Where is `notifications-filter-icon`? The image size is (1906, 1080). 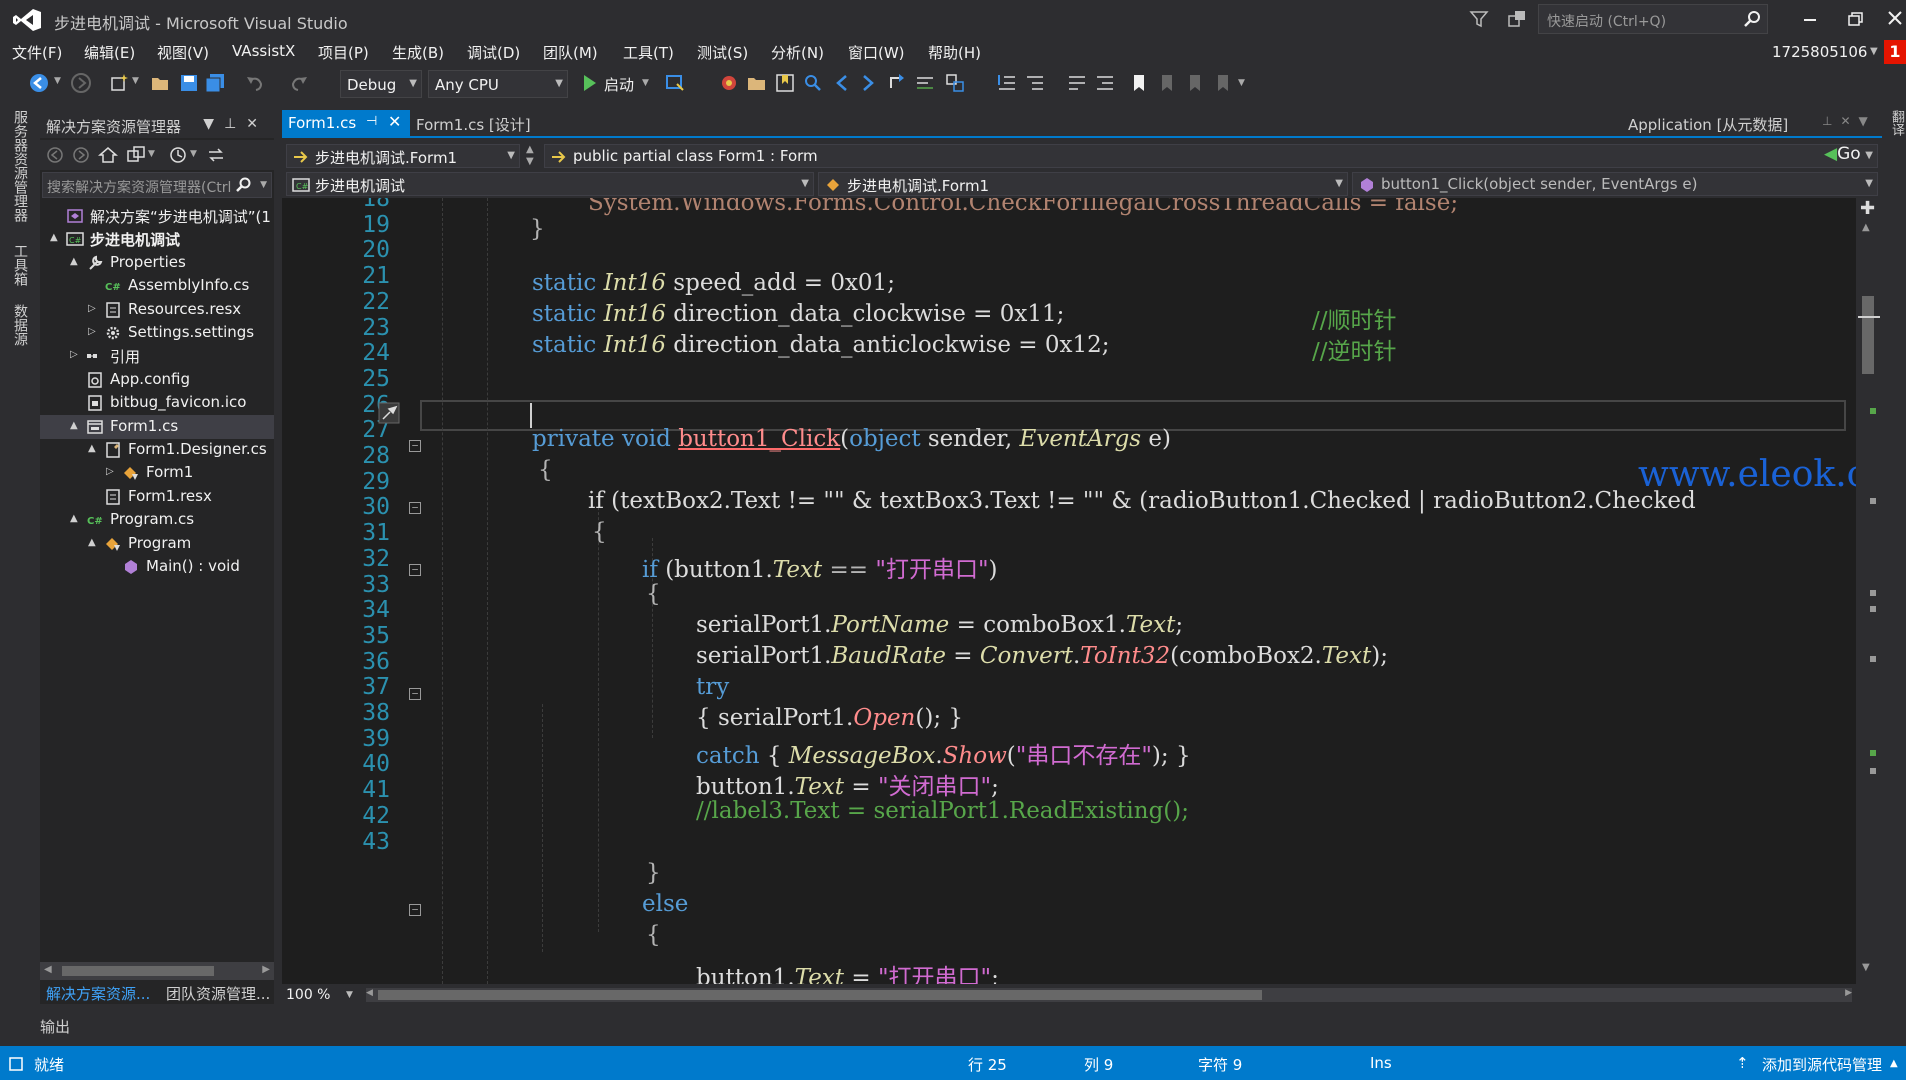 notifications-filter-icon is located at coordinates (1479, 19).